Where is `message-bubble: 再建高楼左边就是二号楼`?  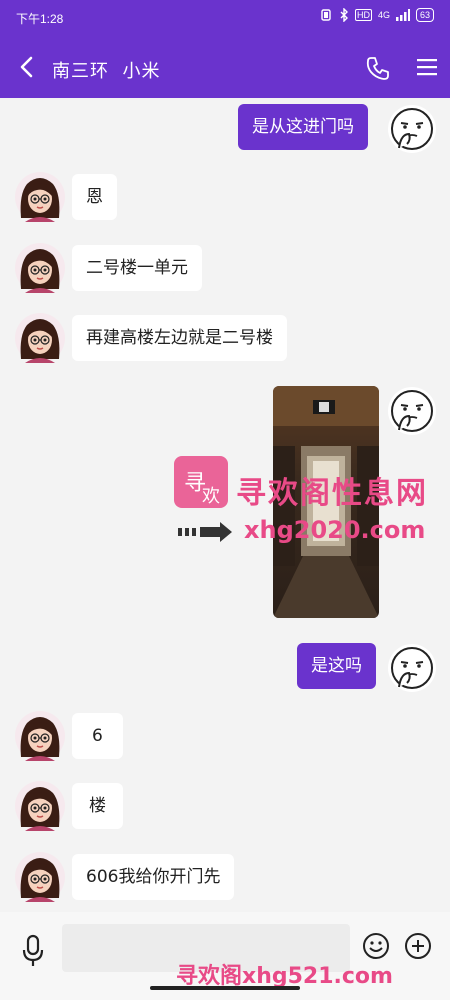 message-bubble: 再建高楼左边就是二号楼 is located at coordinates (179, 338).